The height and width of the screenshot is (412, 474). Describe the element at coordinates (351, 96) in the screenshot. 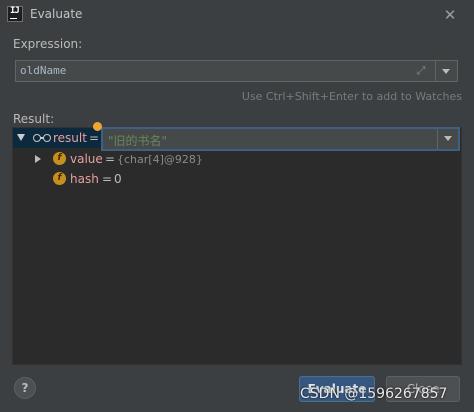

I see `watches-hint: Use Ctrl+Shift+Enter to add to Watches` at that location.